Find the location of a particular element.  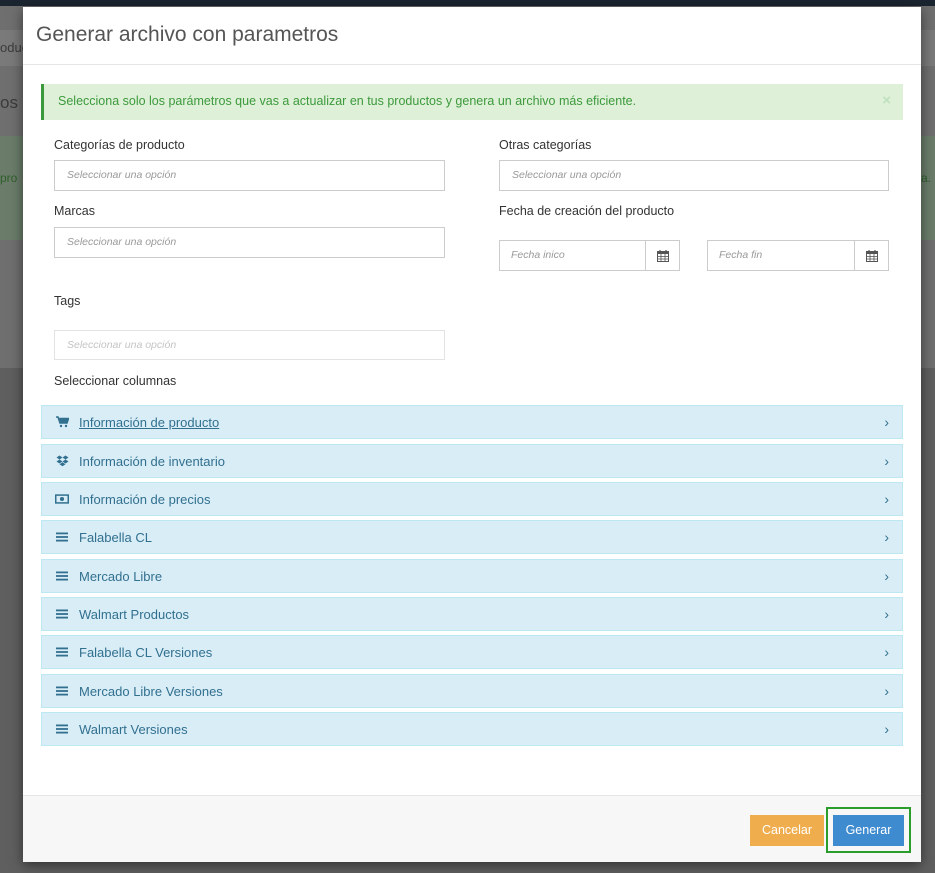

panel-inventory-info: Información de inventario › is located at coordinates (472, 461).